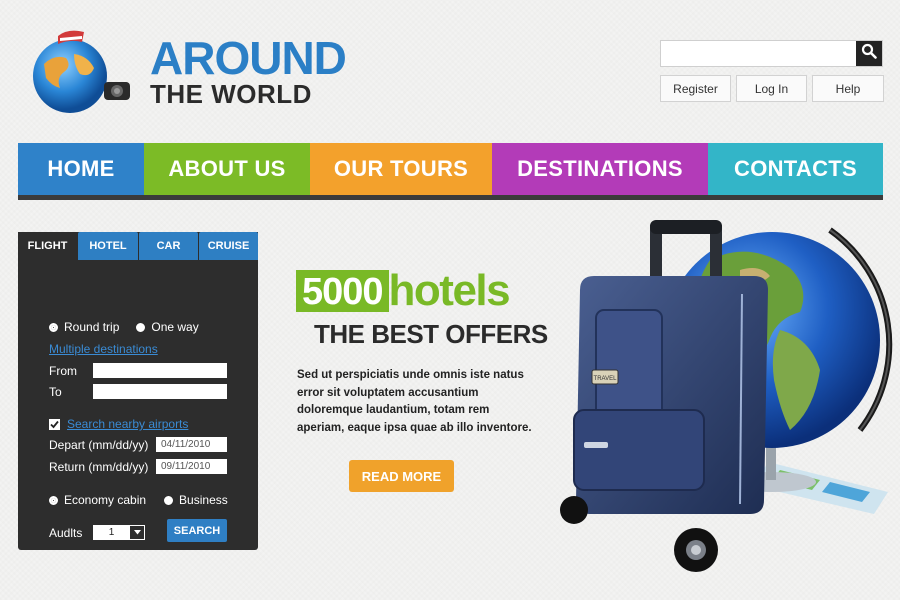 The height and width of the screenshot is (600, 900). Describe the element at coordinates (600, 169) in the screenshot. I see `nav-item-destinations: DESTINATIONS` at that location.